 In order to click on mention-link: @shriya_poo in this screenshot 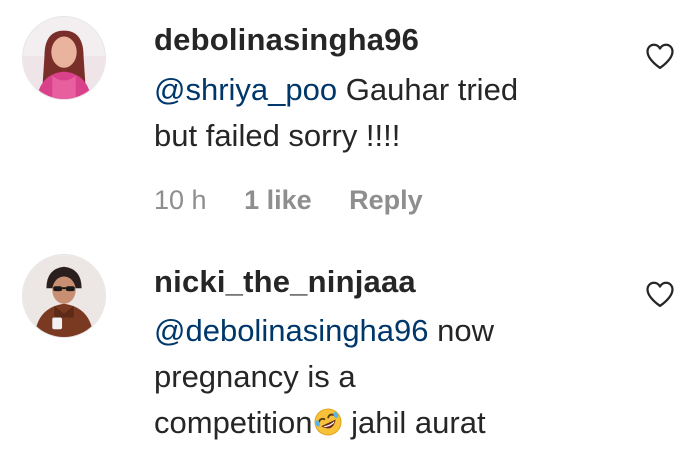, I will do `click(245, 89)`.